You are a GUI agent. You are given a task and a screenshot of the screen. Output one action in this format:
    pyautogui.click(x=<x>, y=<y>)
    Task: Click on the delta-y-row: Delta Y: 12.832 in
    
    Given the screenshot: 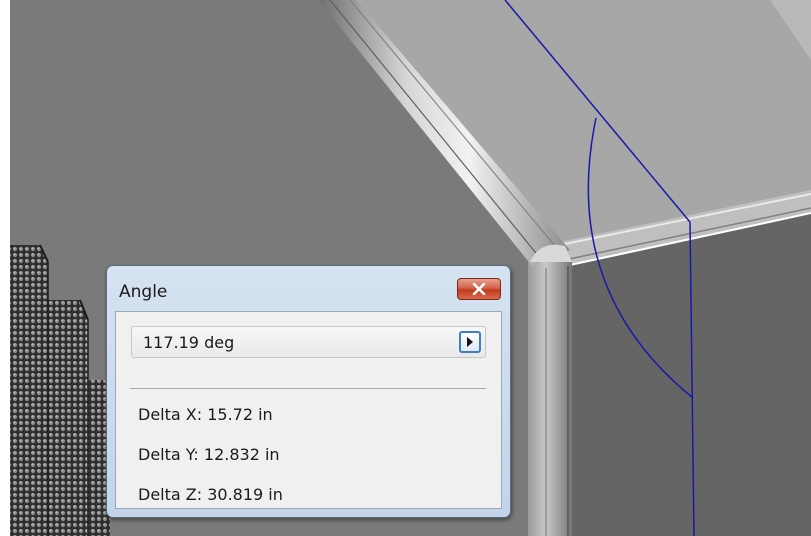 What is the action you would take?
    pyautogui.click(x=209, y=454)
    